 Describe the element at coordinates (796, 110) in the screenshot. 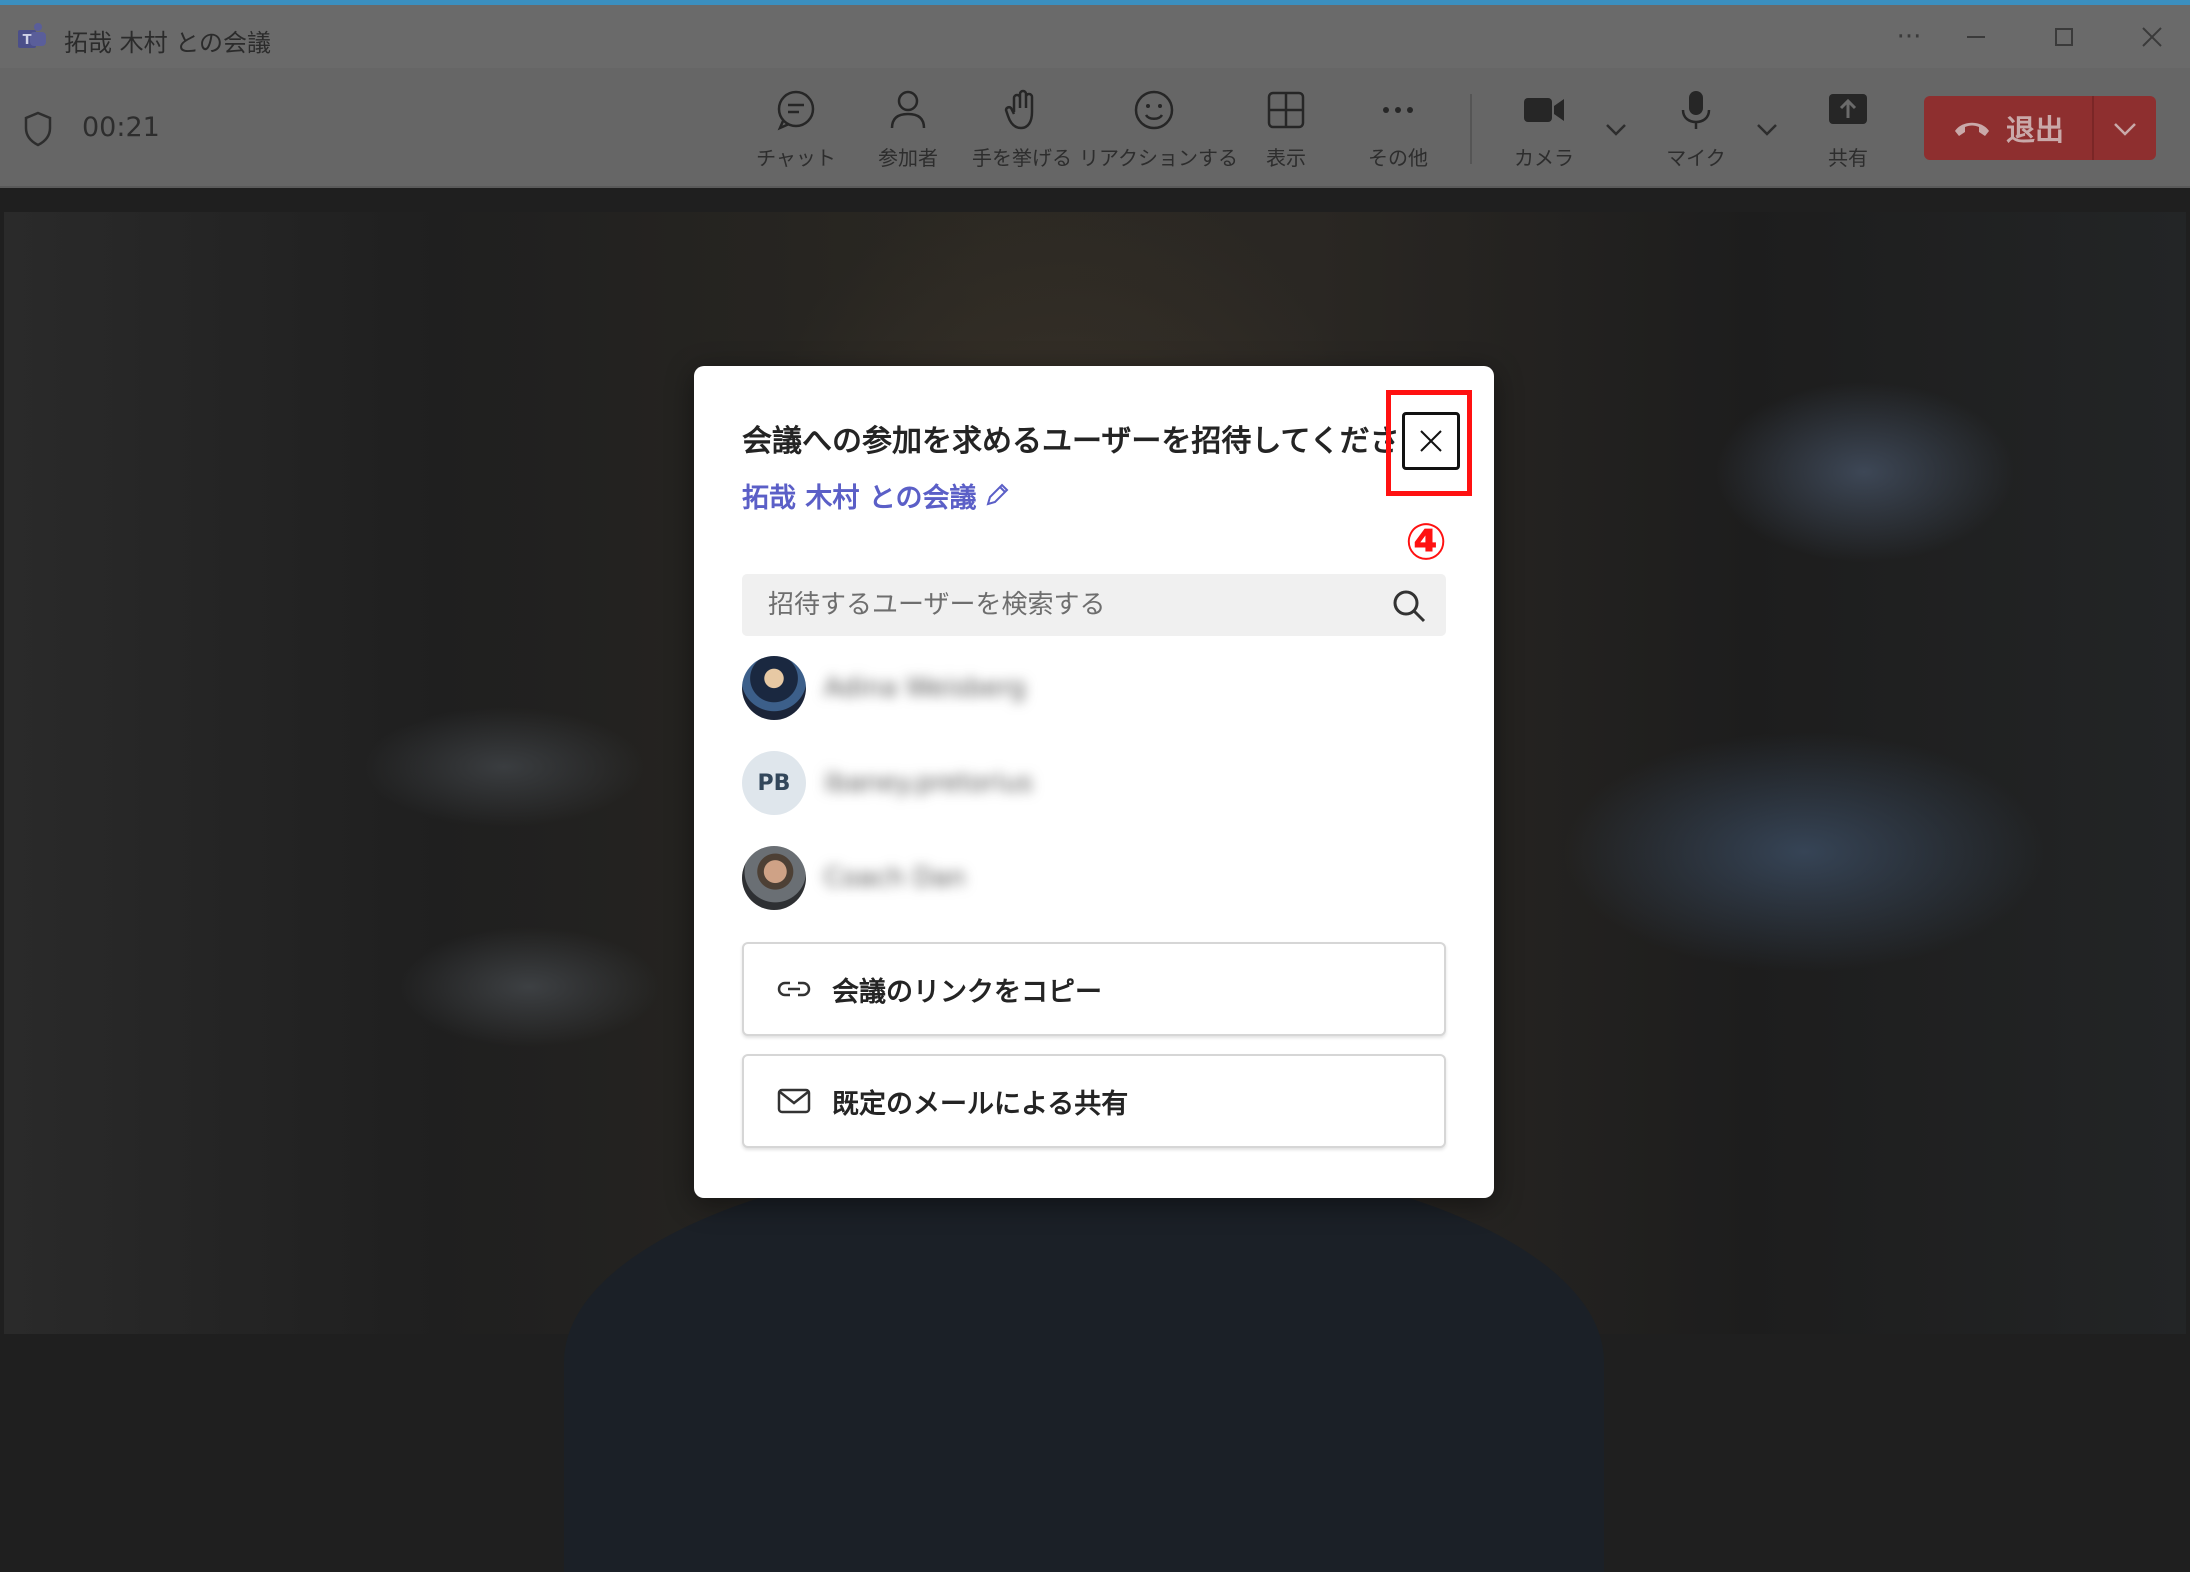

I see `chat-icon` at that location.